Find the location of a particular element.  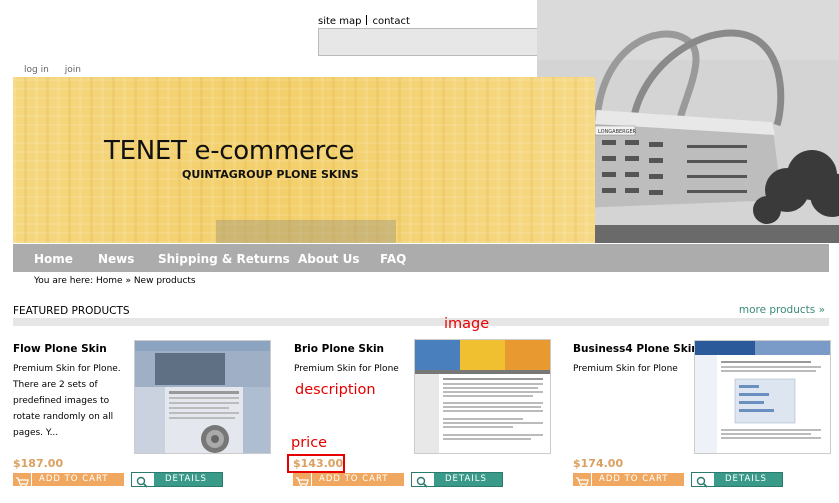

details-button-2: DETAILS is located at coordinates (457, 480).